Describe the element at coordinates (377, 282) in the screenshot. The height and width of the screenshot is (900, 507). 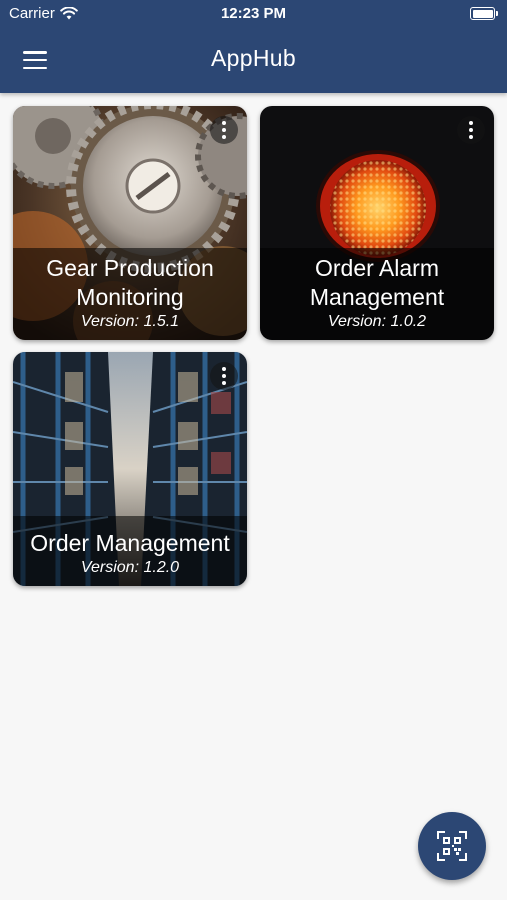
I see `app-name: Order Alarm Management` at that location.